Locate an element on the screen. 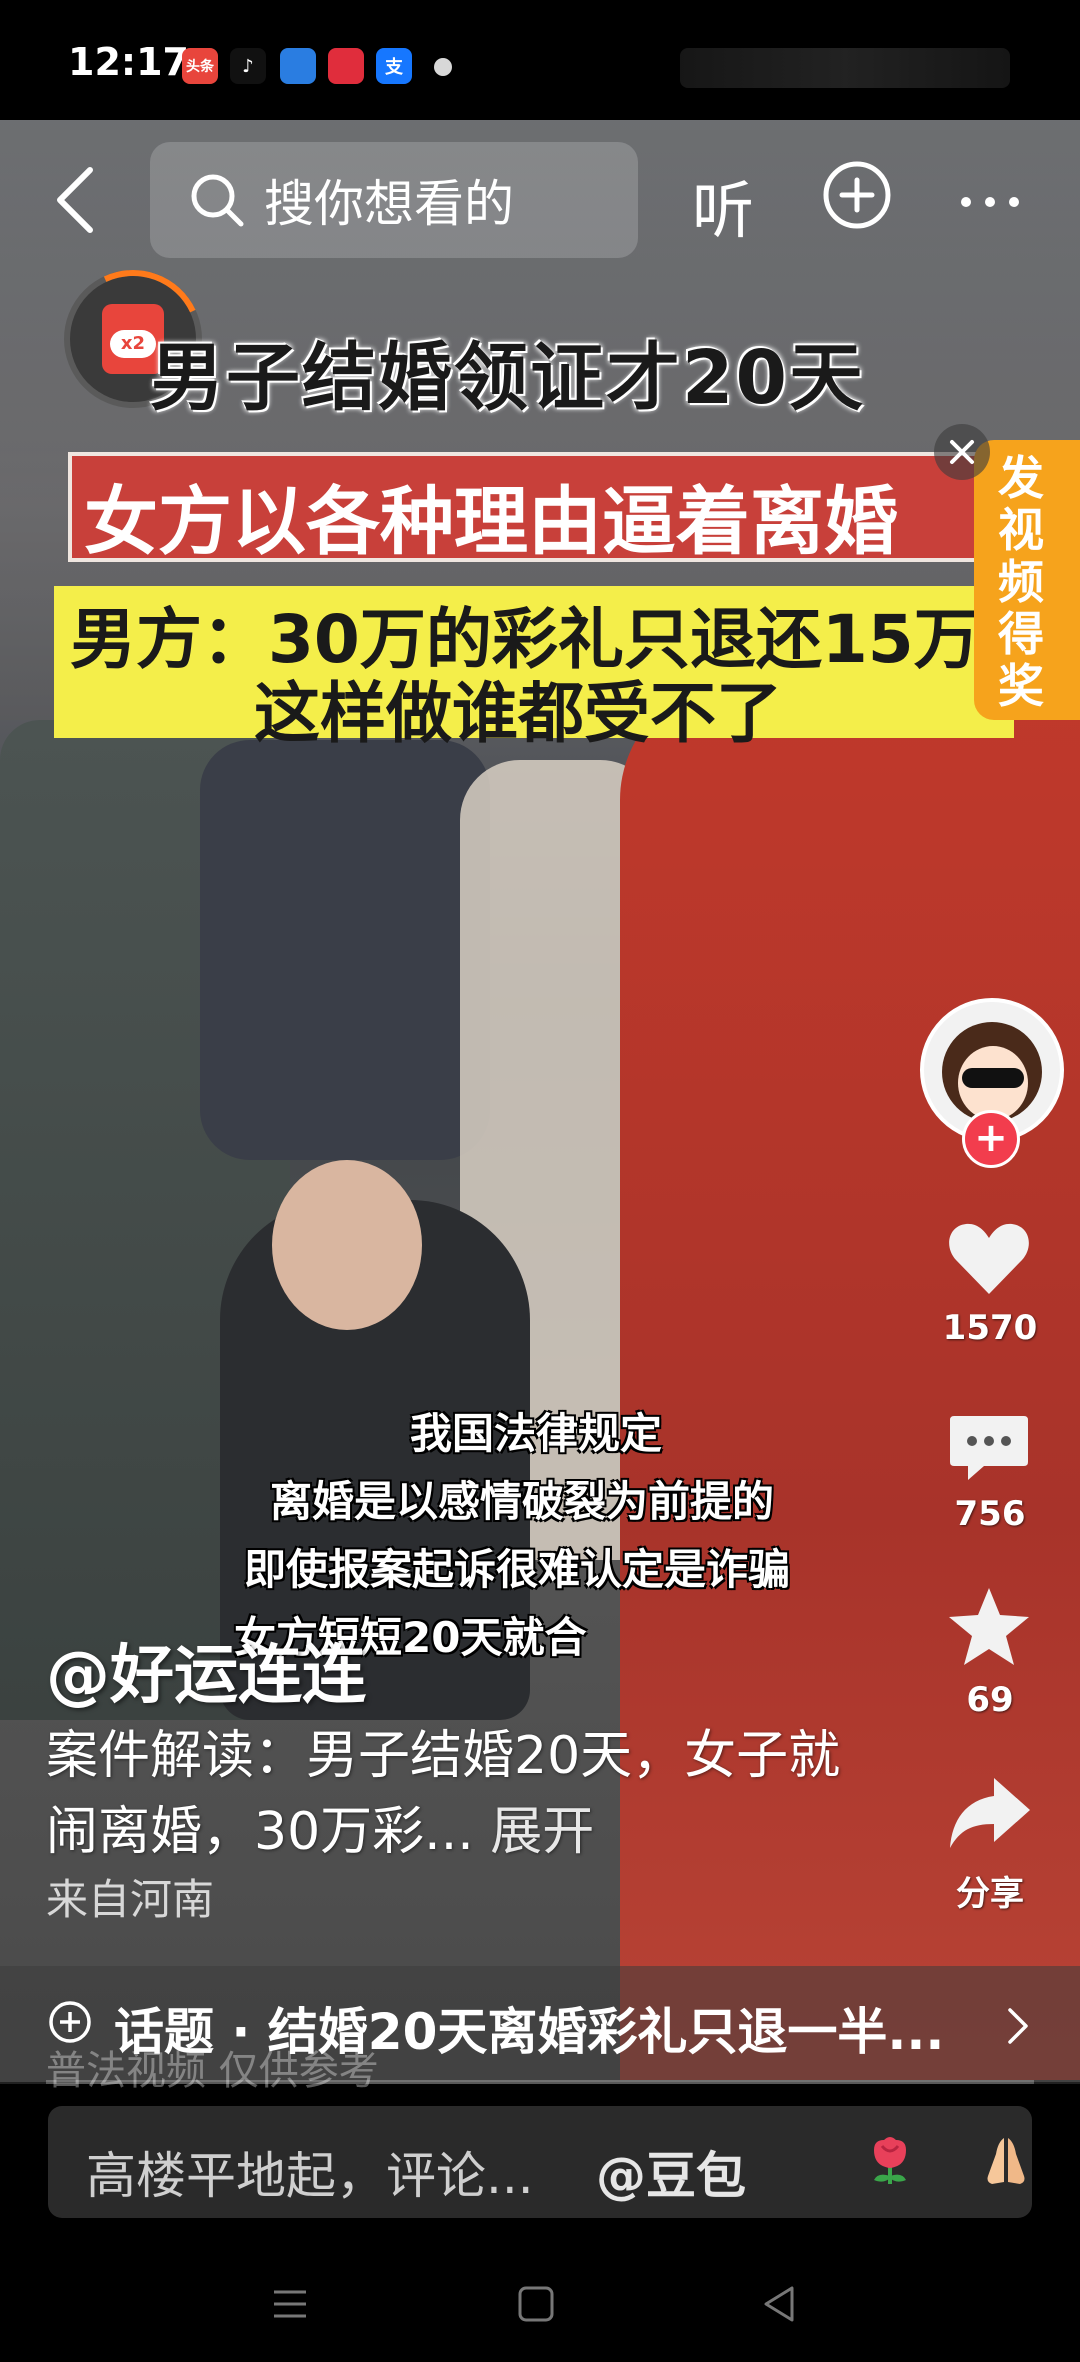  video-caption-line3b: 这样做谁都受不了 is located at coordinates (518, 713).